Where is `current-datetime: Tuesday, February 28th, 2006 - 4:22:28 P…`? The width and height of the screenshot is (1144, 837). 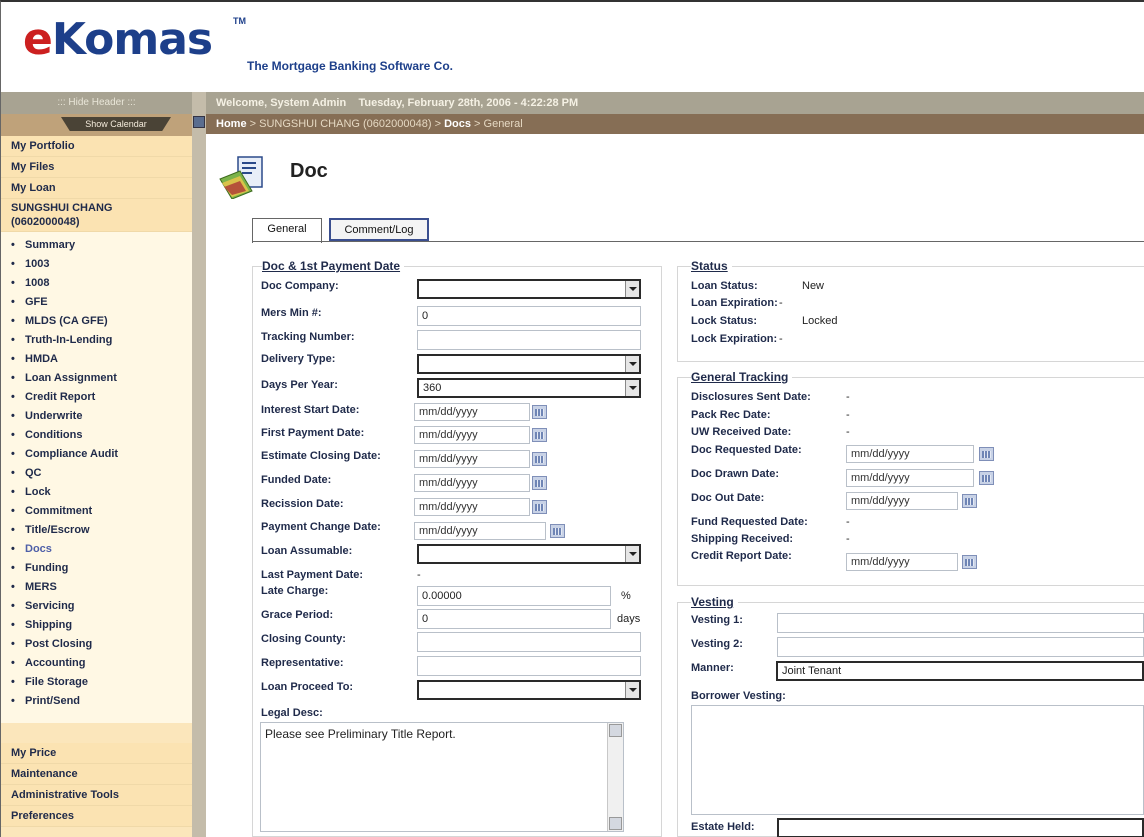 current-datetime: Tuesday, February 28th, 2006 - 4:22:28 P… is located at coordinates (468, 103).